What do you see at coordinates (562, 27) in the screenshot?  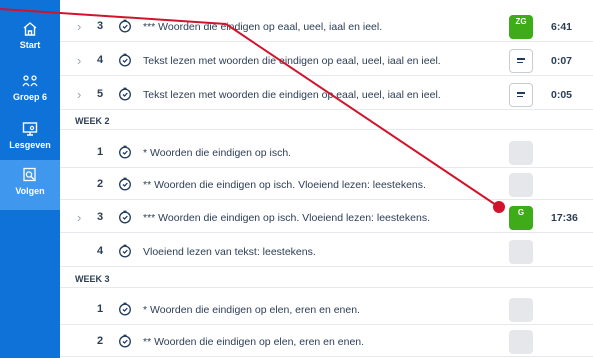 I see `lesson-time: 6:41` at bounding box center [562, 27].